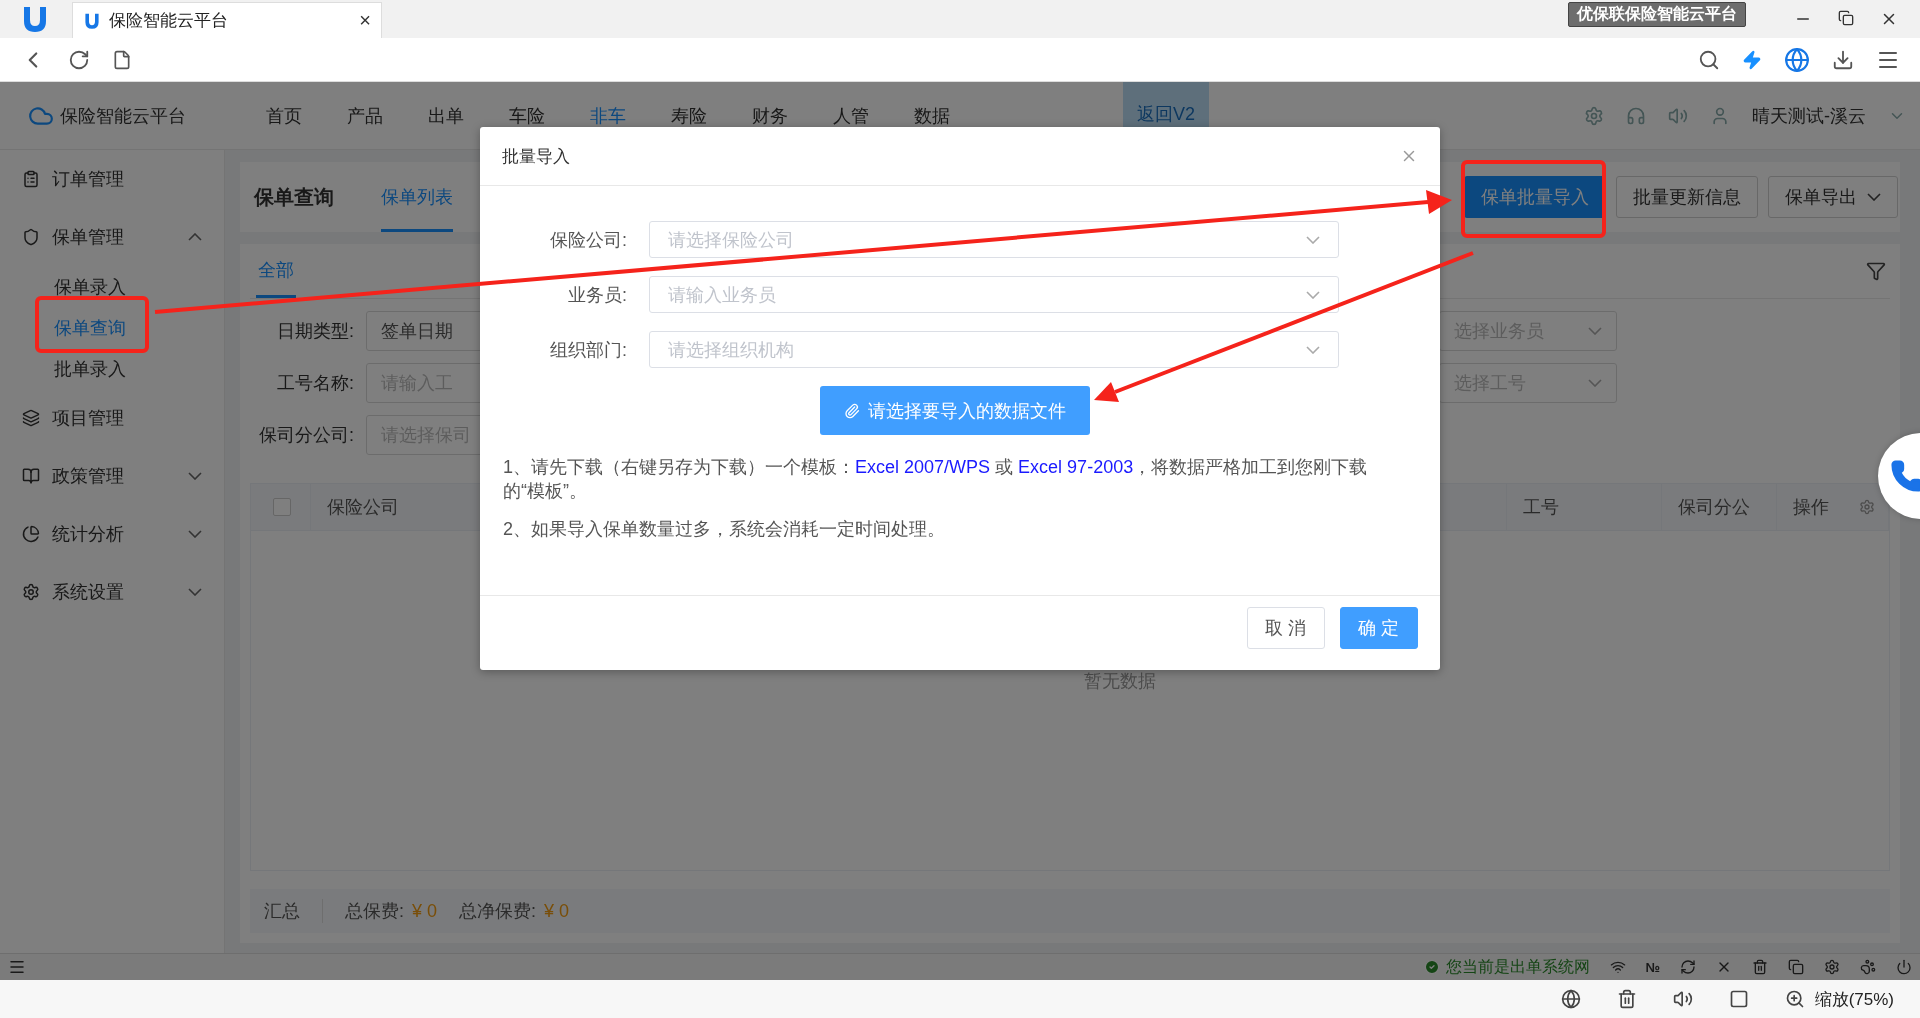  I want to click on window-icon, so click(1738, 999).